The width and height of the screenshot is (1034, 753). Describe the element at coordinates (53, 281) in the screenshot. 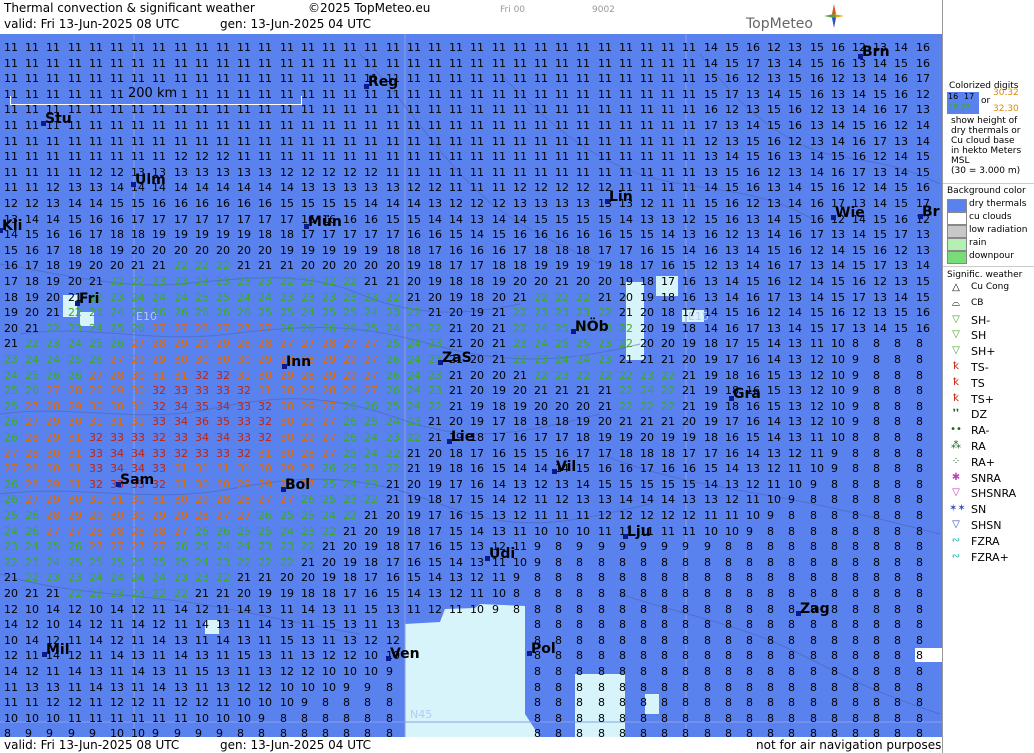

I see `thermal-value: 19` at that location.